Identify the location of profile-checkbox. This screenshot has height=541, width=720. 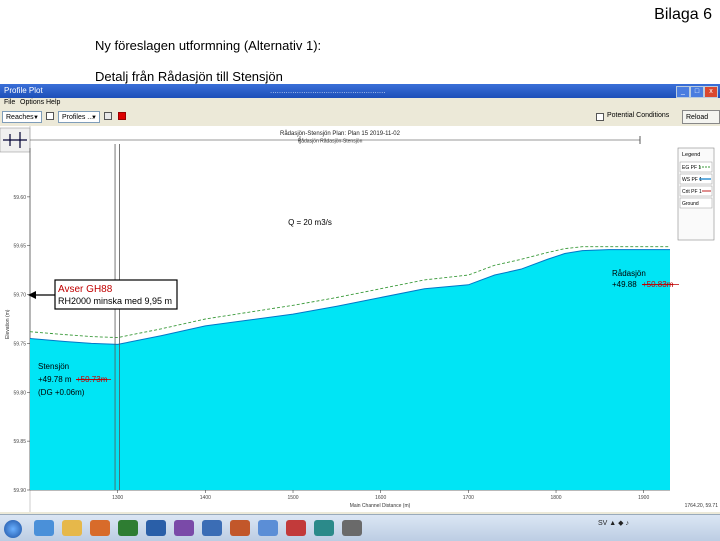
(108, 116).